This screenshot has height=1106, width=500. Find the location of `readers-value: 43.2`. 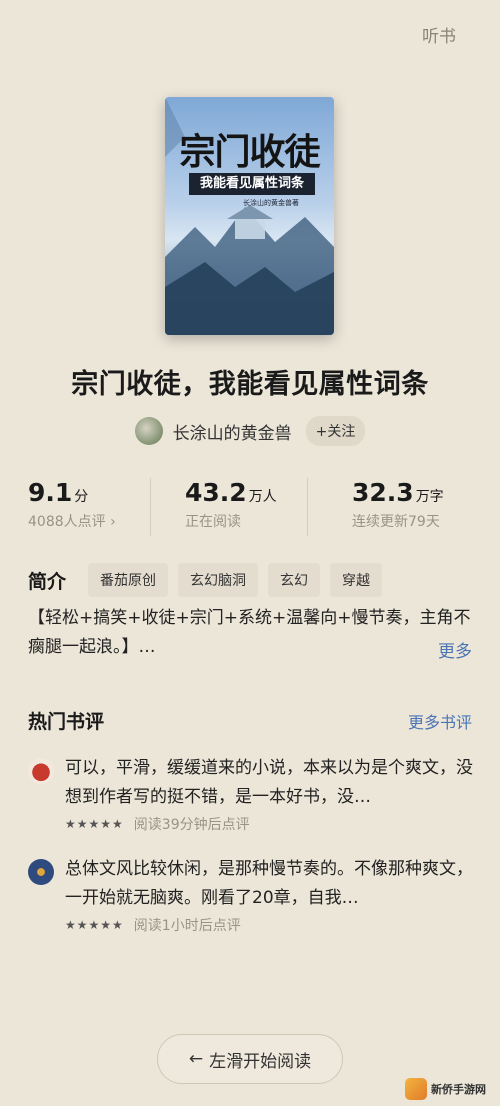

readers-value: 43.2 is located at coordinates (216, 492).